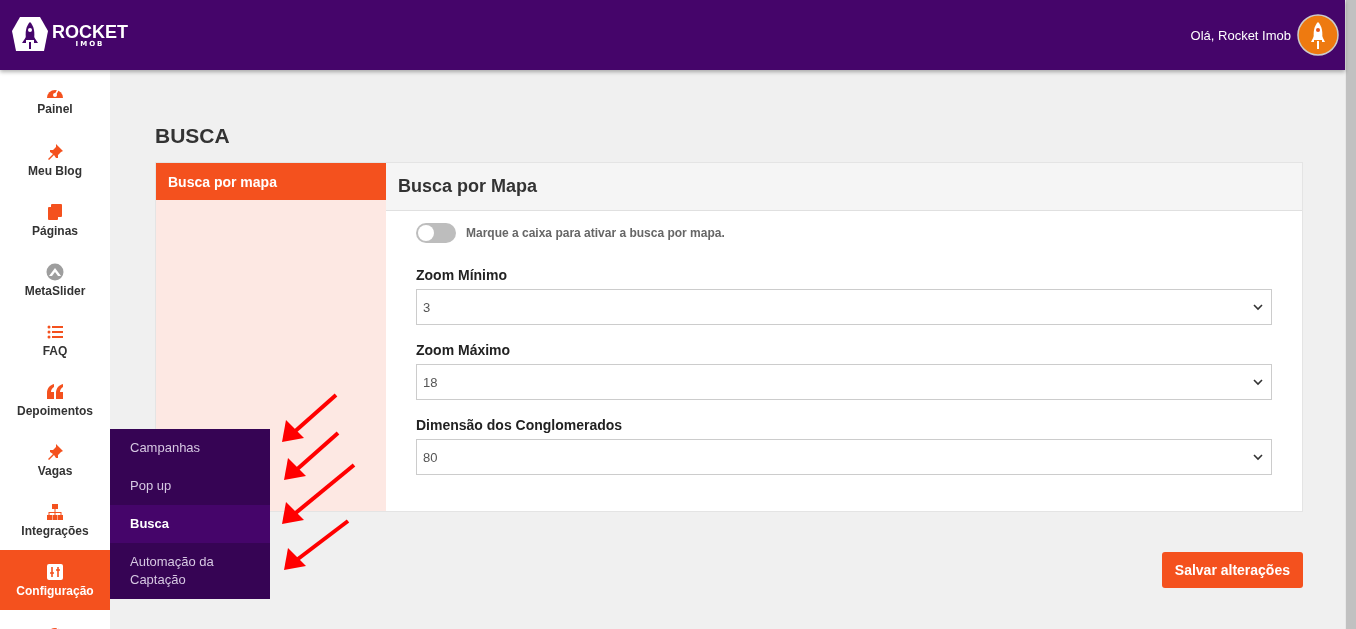  What do you see at coordinates (190, 524) in the screenshot?
I see `submenu-item: Busca` at bounding box center [190, 524].